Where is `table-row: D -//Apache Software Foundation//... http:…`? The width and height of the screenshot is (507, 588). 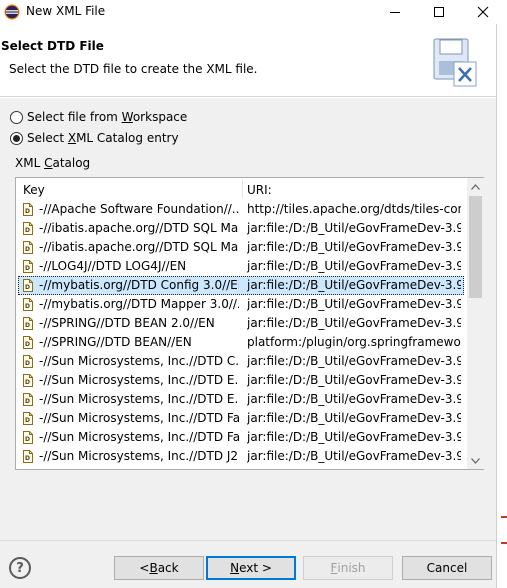
table-row: D -//Apache Software Foundation//... http:… is located at coordinates (241, 209).